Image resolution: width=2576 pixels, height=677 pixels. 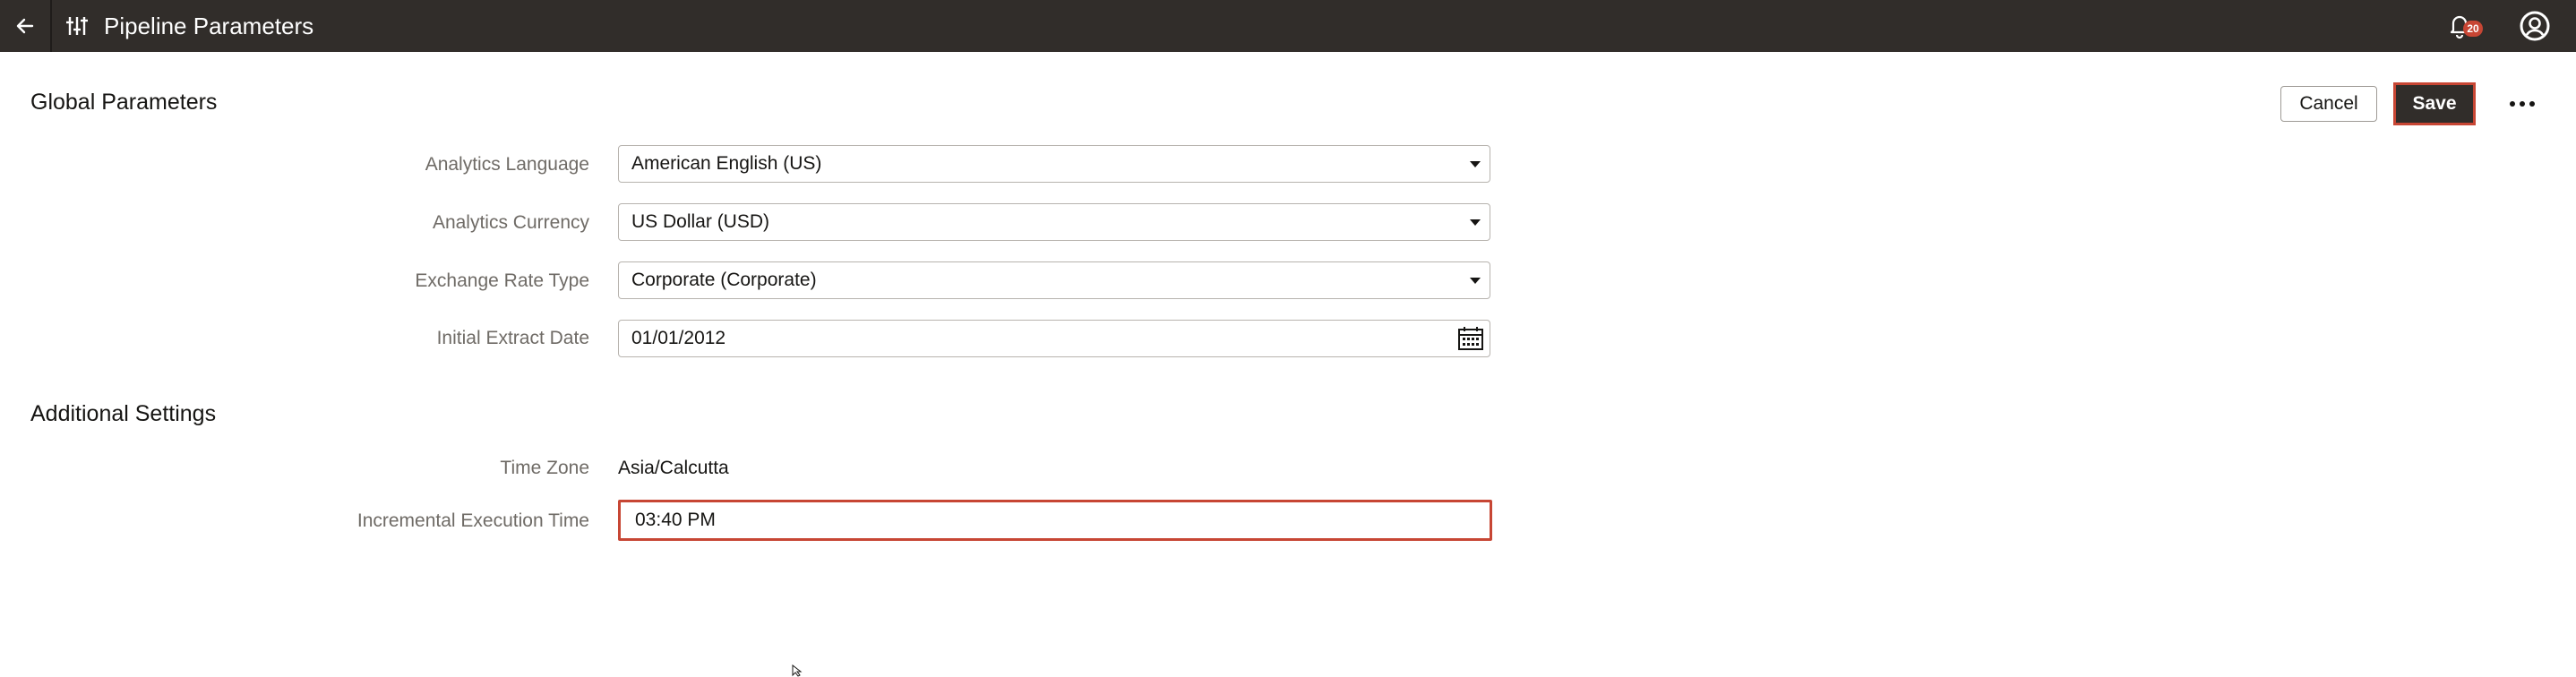 I want to click on incremental-execution-time-value: 03:40 PM, so click(x=675, y=520).